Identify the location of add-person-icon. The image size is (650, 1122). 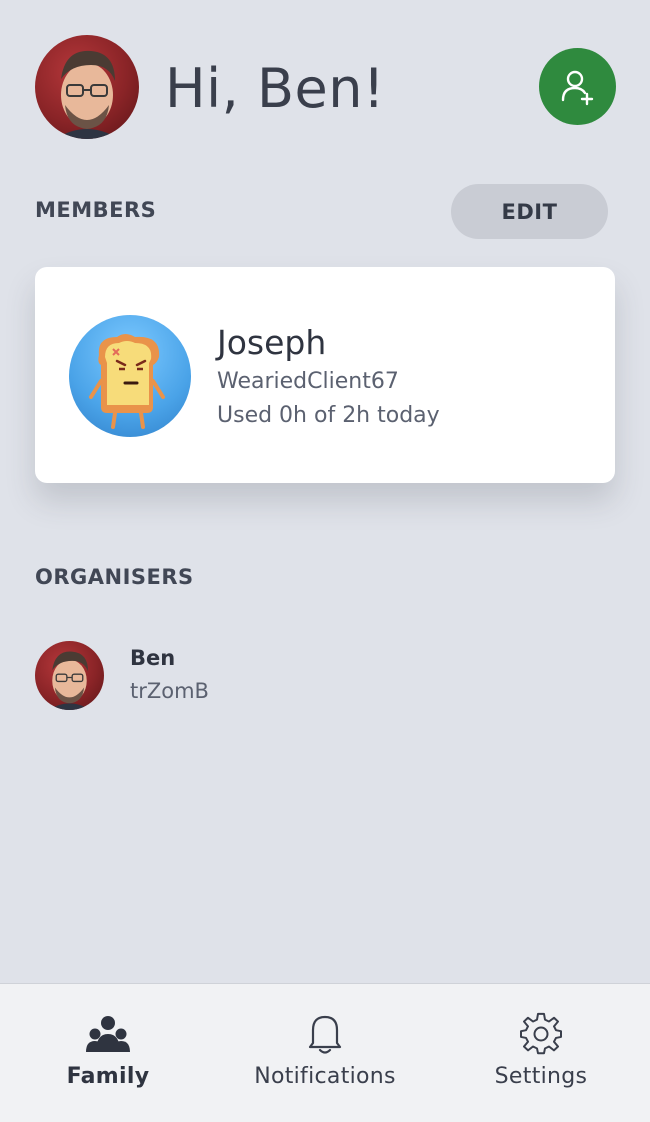
(577, 87).